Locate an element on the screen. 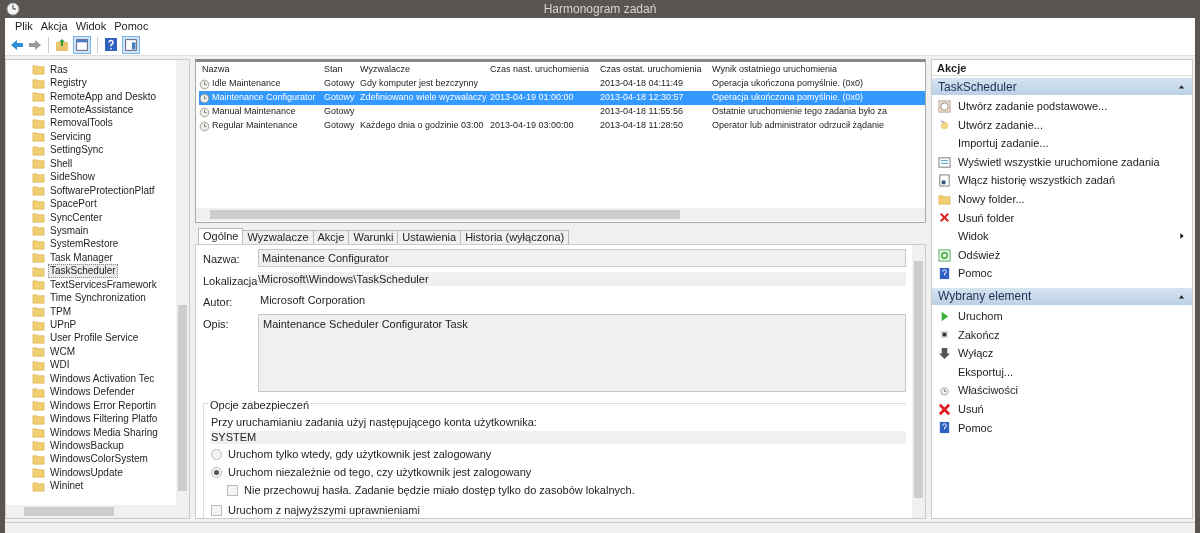 This screenshot has width=1200, height=533. section-header: Wybrany element is located at coordinates (1062, 296).